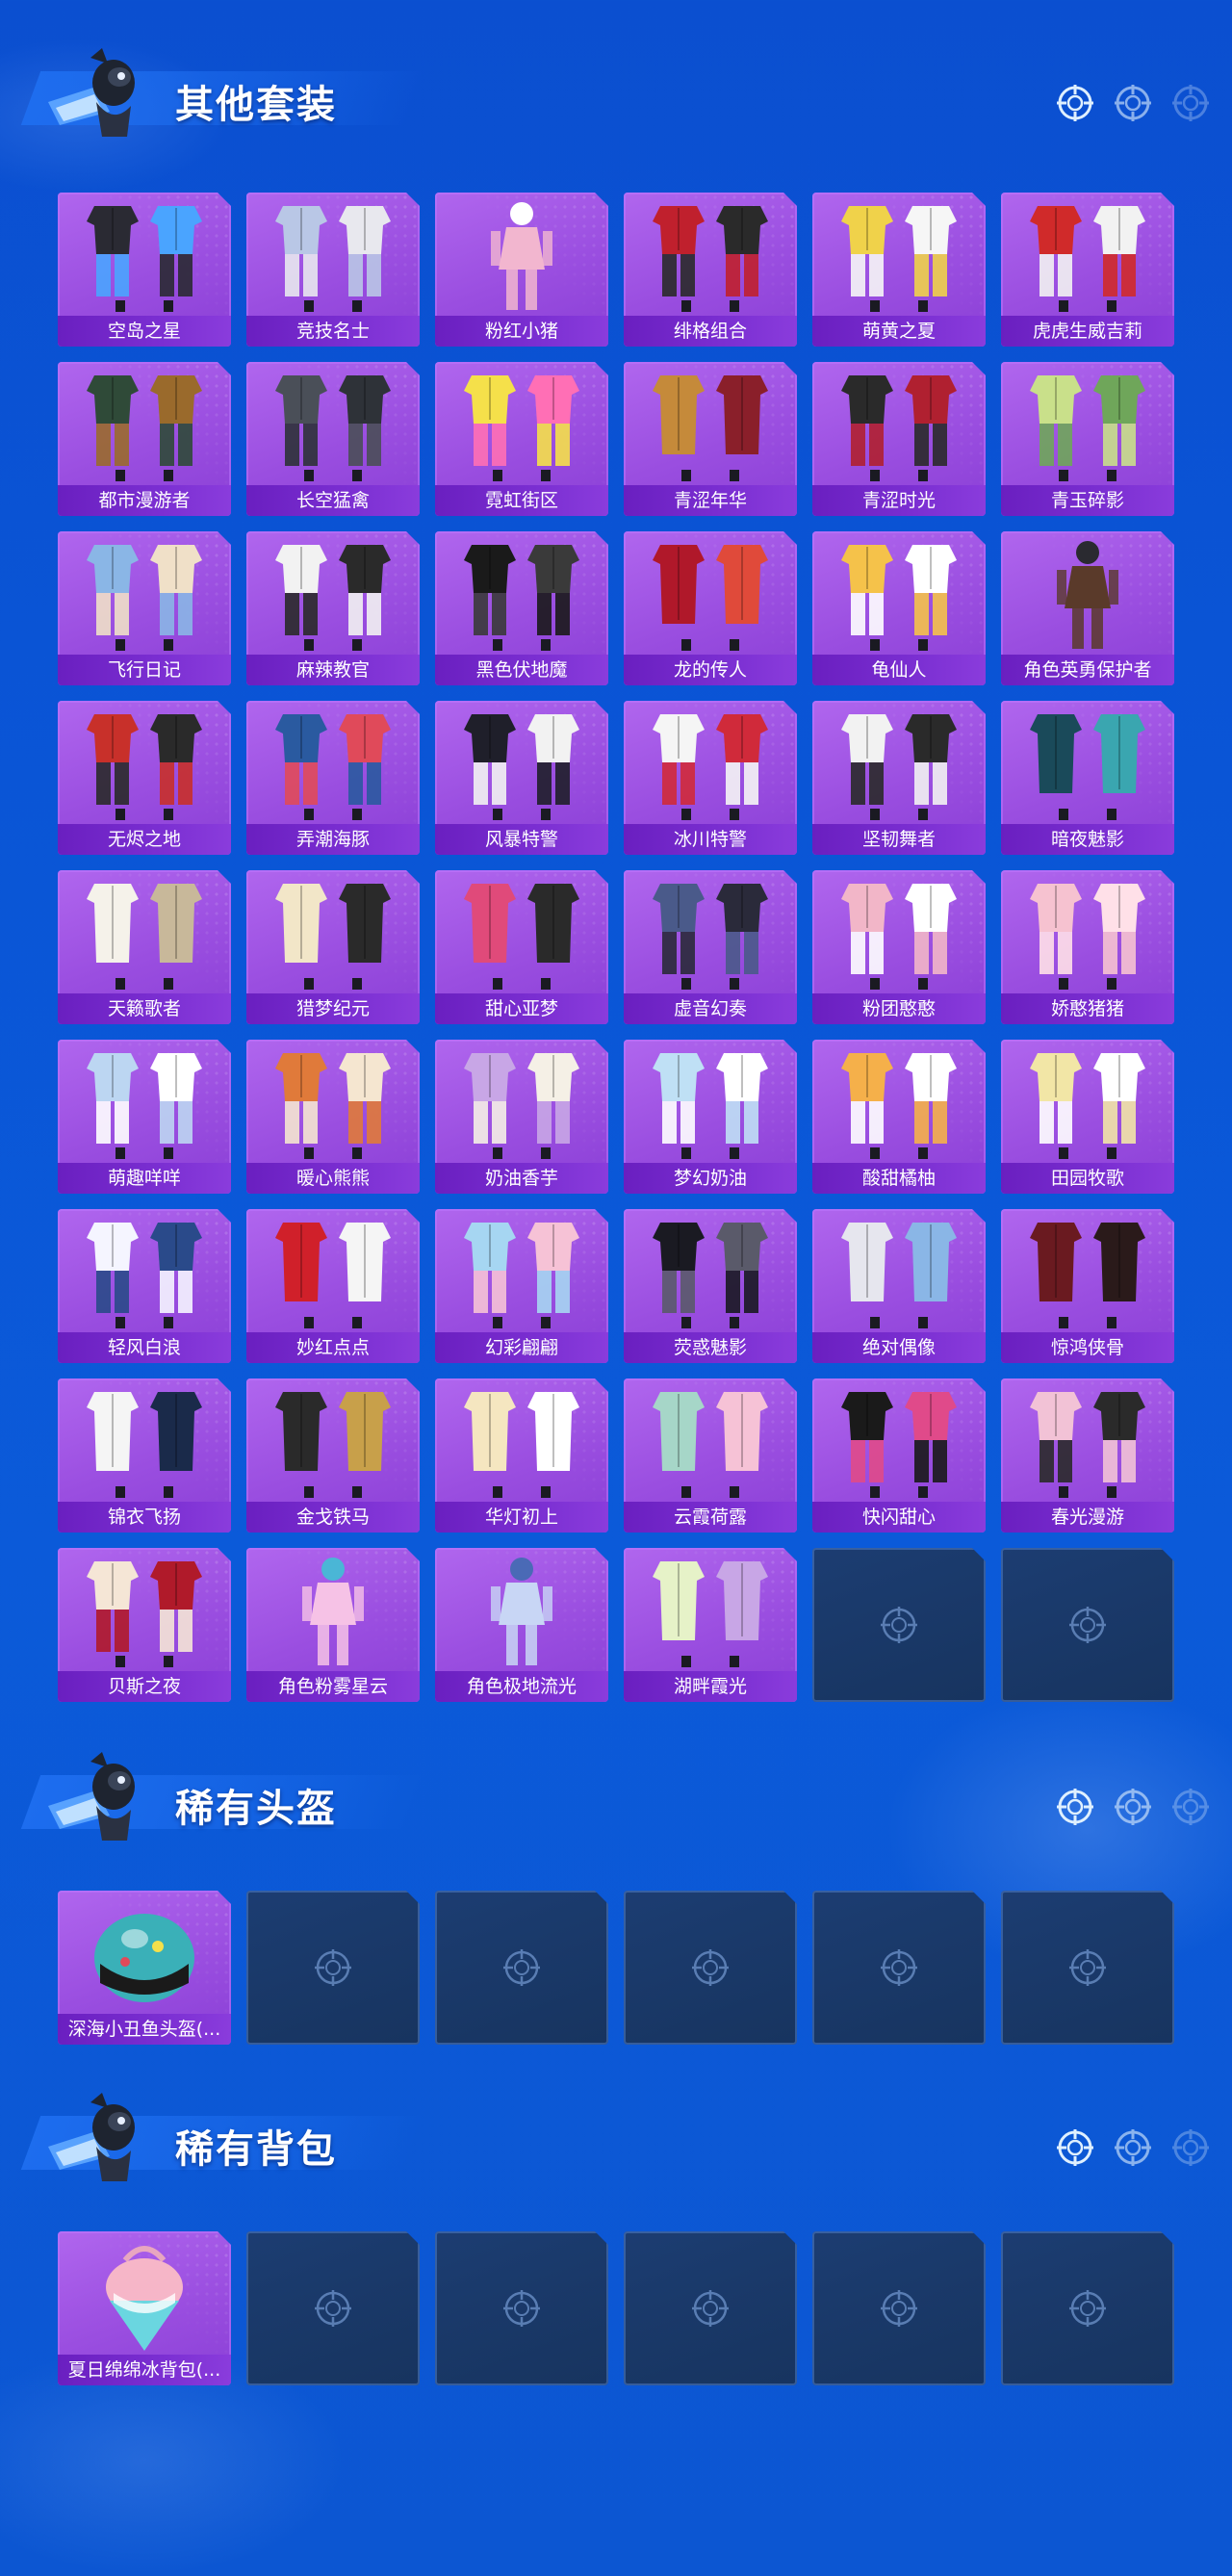 Image resolution: width=1232 pixels, height=2576 pixels. What do you see at coordinates (710, 947) in the screenshot?
I see `item-card: 虚音幻奏` at bounding box center [710, 947].